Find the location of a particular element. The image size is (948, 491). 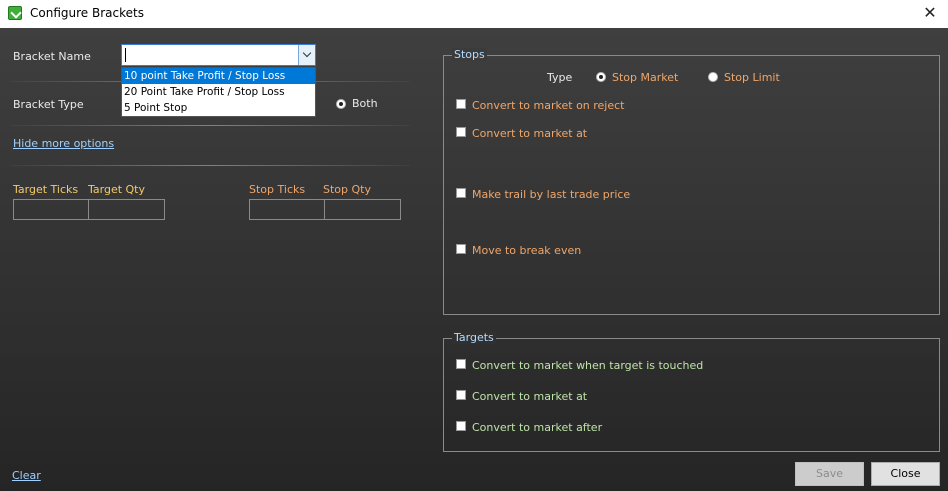

stop-convert-at-label: Convert to market at is located at coordinates (529, 133).